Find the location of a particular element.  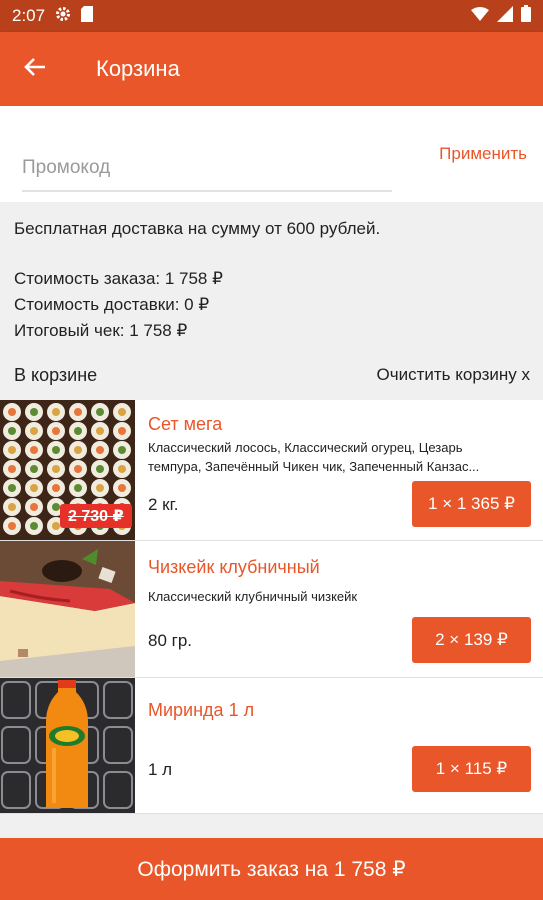

item-weight: 1 л is located at coordinates (160, 769).